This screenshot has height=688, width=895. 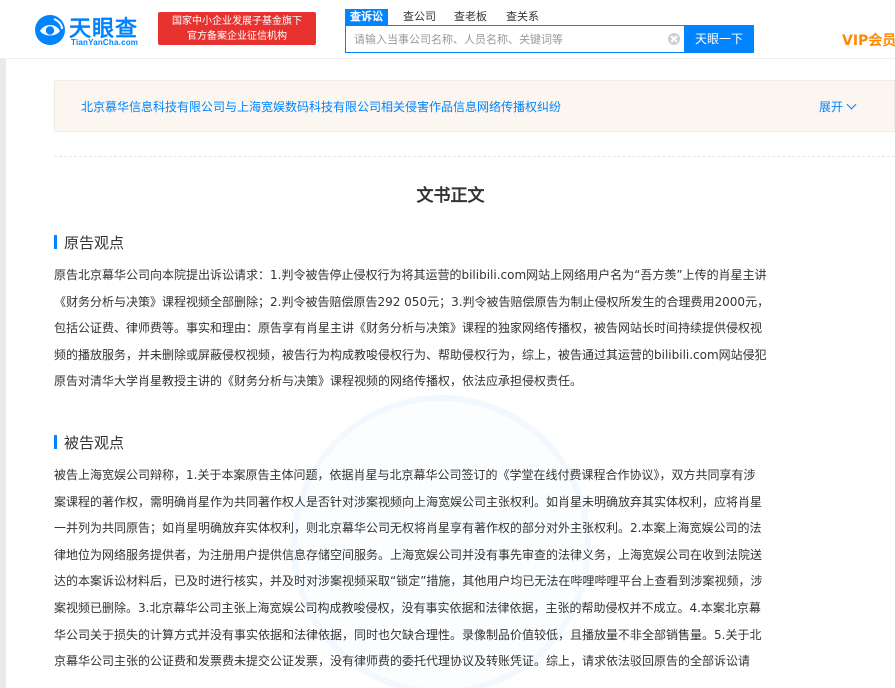 I want to click on tab-company: 查公司, so click(x=419, y=17).